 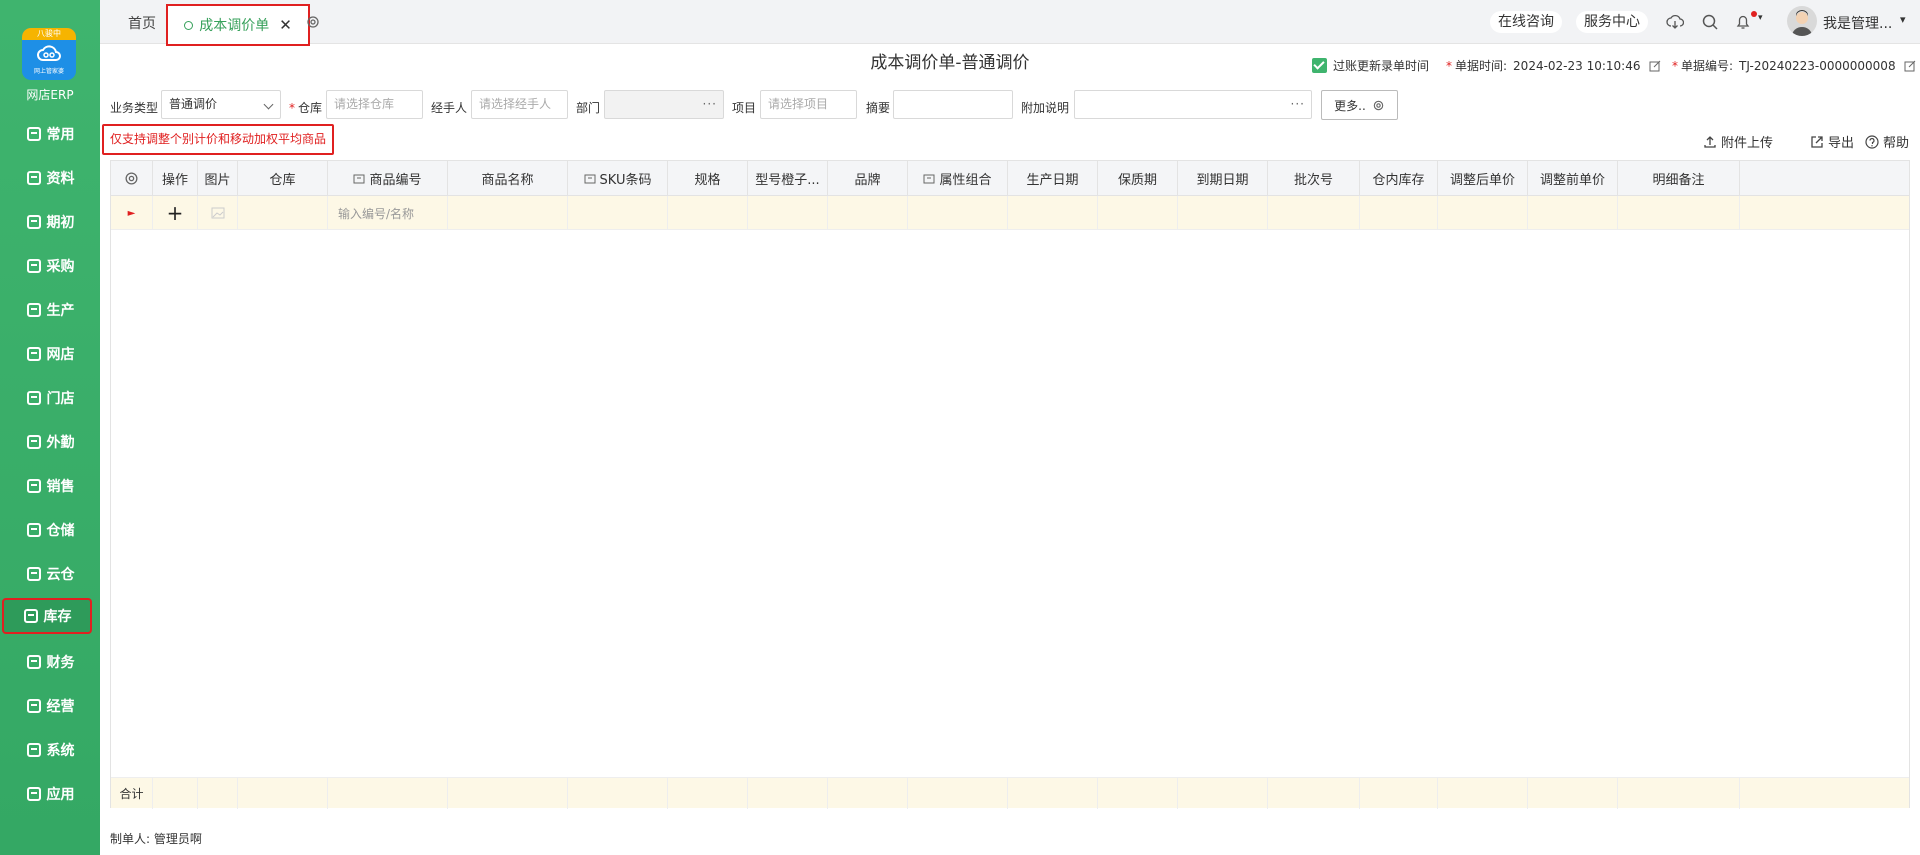 What do you see at coordinates (1612, 22) in the screenshot?
I see `service-center-button: 服务中心` at bounding box center [1612, 22].